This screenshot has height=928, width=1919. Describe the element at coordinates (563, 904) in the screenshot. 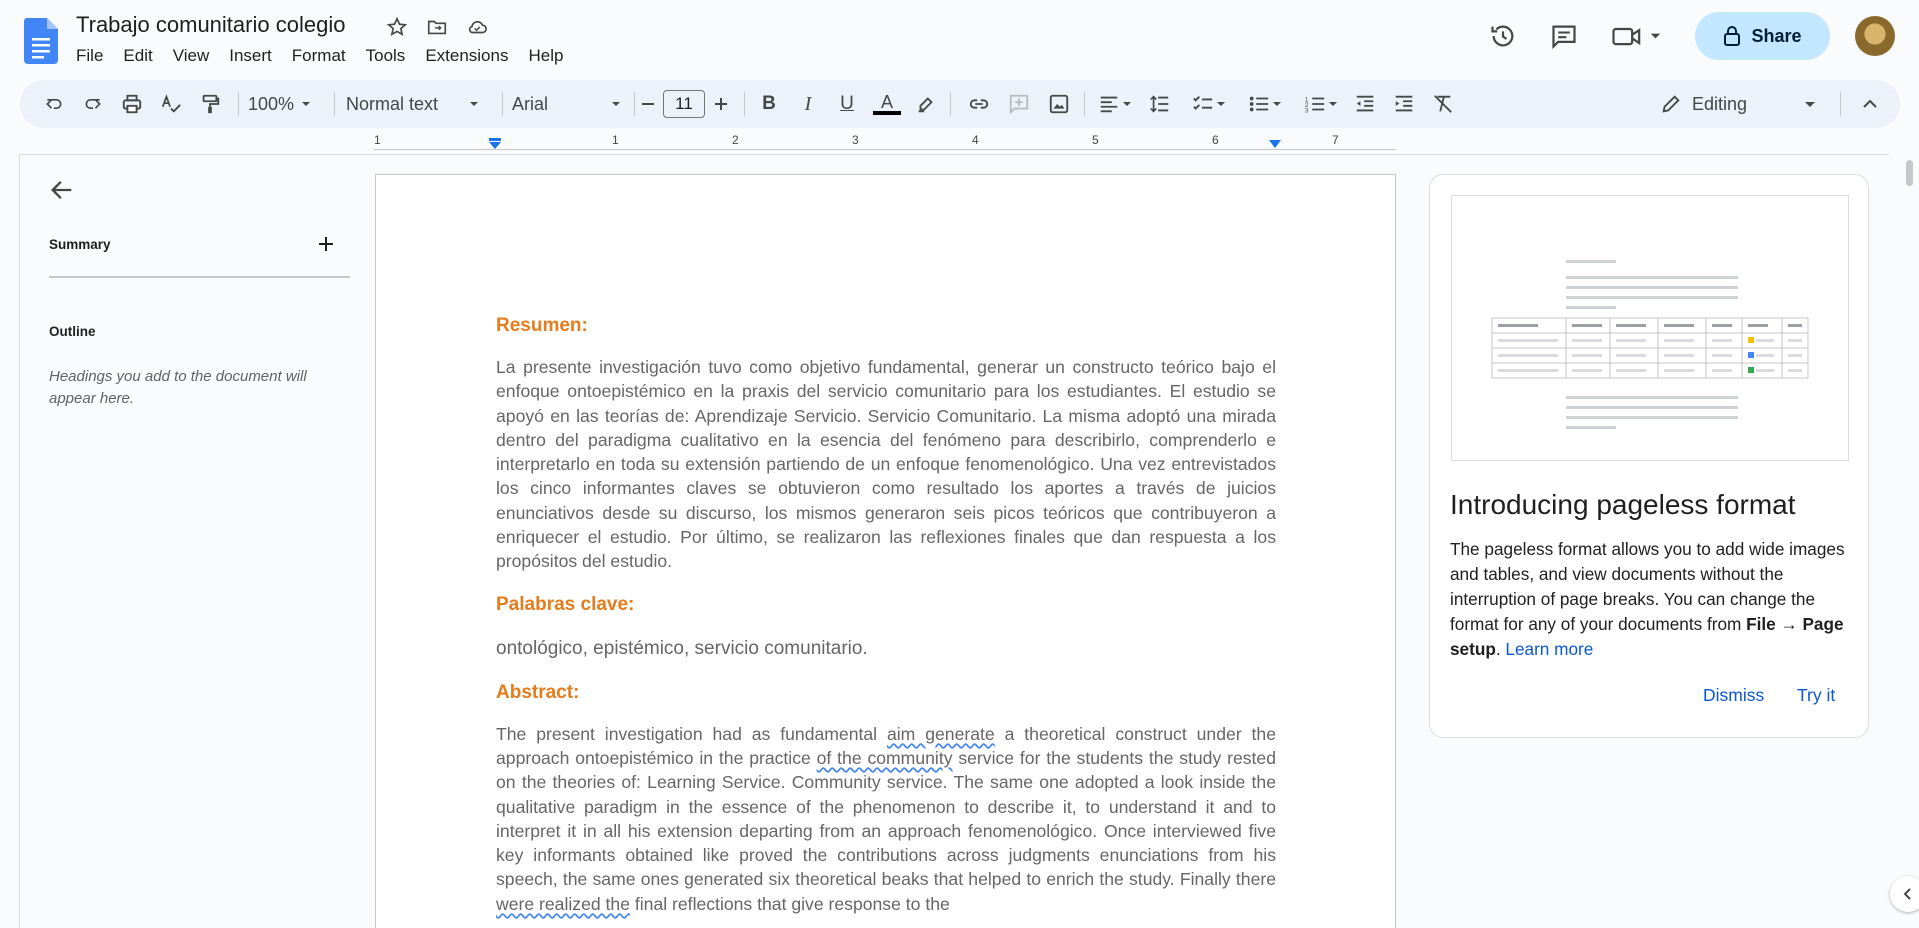

I see `spelling-suggestion: were realized the` at that location.